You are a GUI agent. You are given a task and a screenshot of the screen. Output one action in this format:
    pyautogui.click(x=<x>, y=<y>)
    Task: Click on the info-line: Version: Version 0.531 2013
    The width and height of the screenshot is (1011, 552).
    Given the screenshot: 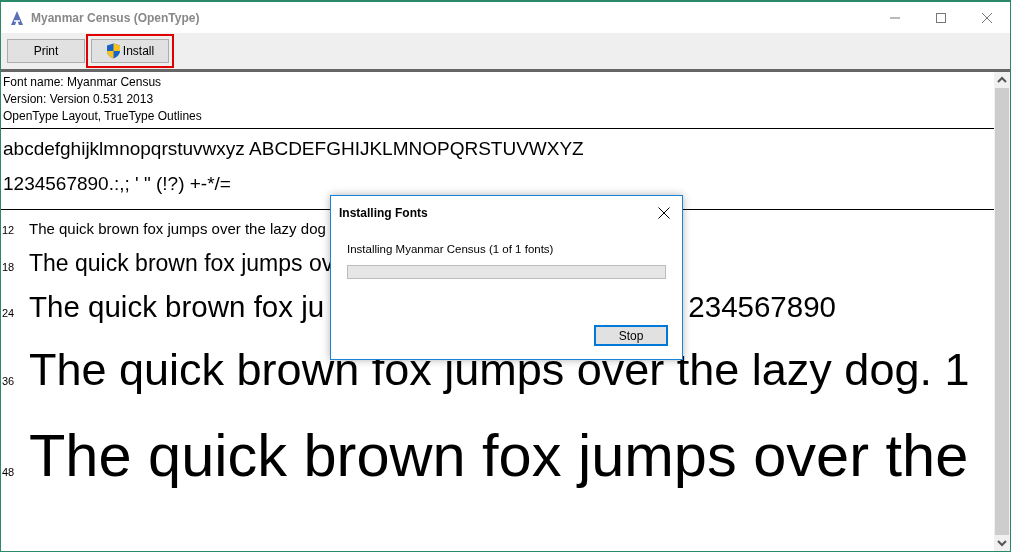 What is the action you would take?
    pyautogui.click(x=79, y=99)
    